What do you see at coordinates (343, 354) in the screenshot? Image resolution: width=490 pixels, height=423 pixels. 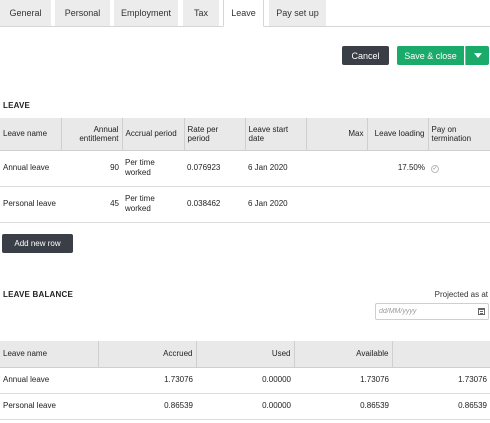 I see `col-available: Available` at bounding box center [343, 354].